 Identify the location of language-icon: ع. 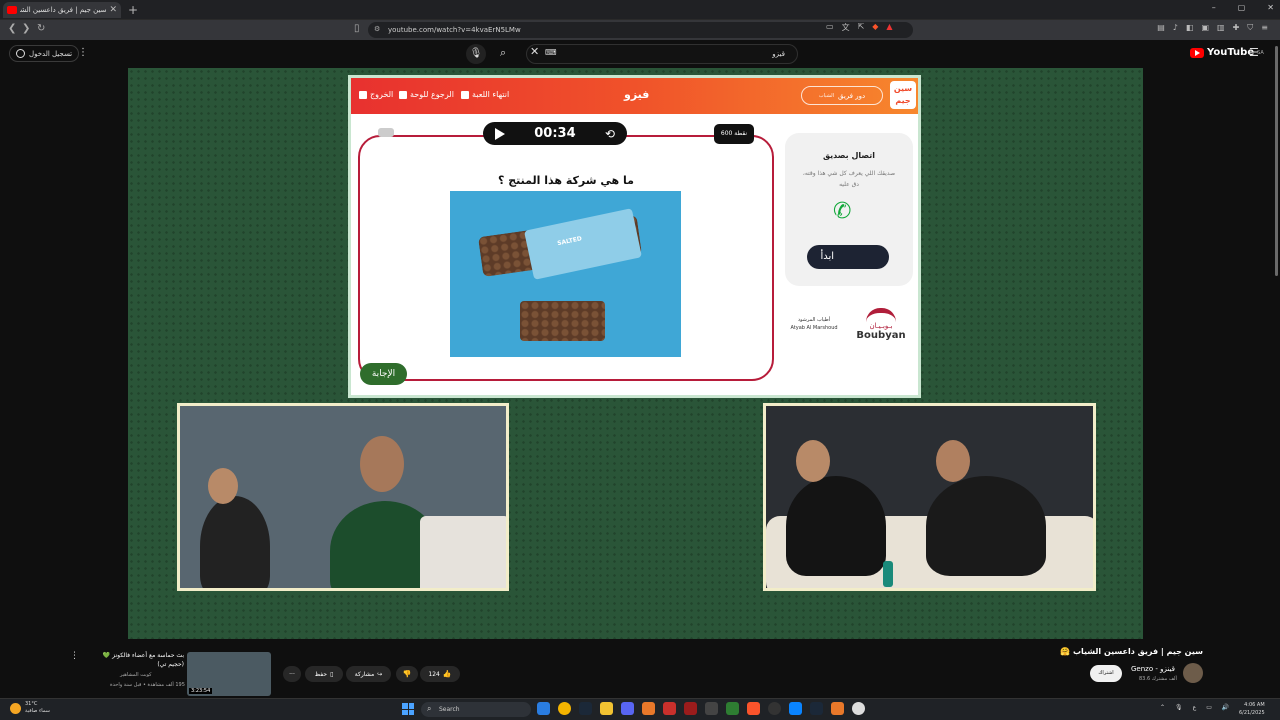
(1195, 707).